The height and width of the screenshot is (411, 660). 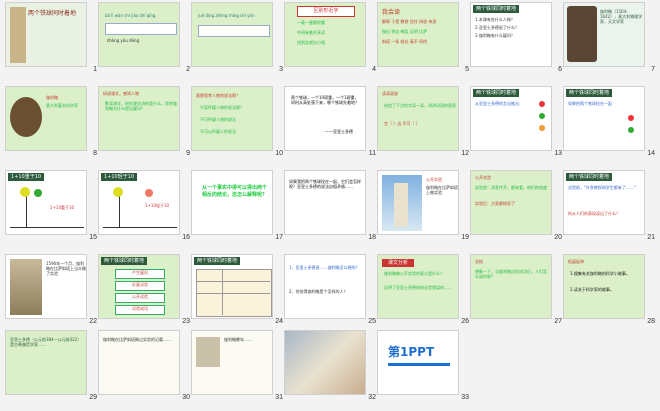 I want to click on slide-number: 31, so click(x=279, y=397).